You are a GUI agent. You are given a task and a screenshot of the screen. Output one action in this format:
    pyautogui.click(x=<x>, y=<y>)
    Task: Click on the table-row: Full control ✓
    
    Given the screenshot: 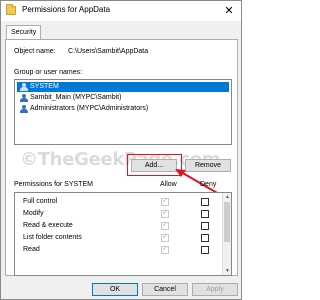 What is the action you would take?
    pyautogui.click(x=117, y=202)
    